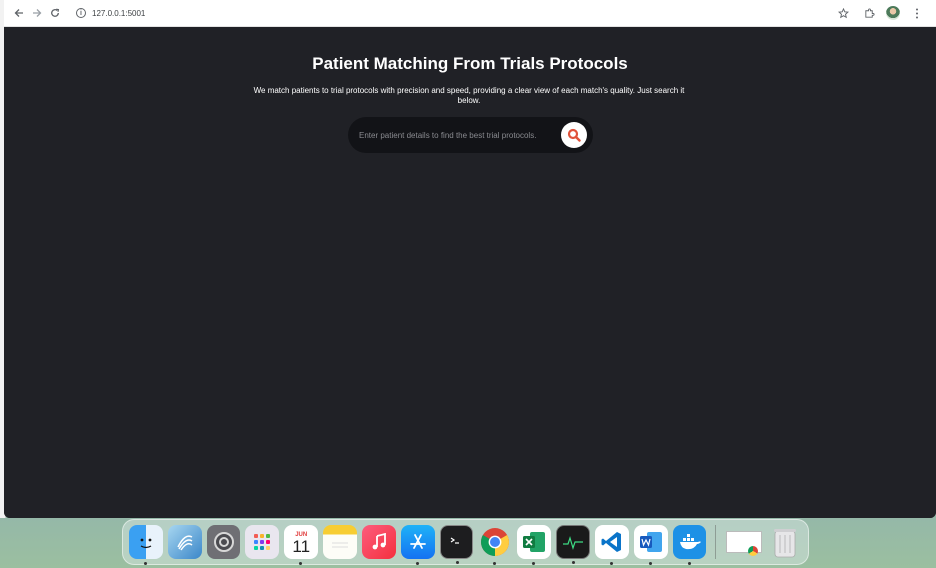 The image size is (936, 568). Describe the element at coordinates (19, 13) in the screenshot. I see `back-icon` at that location.